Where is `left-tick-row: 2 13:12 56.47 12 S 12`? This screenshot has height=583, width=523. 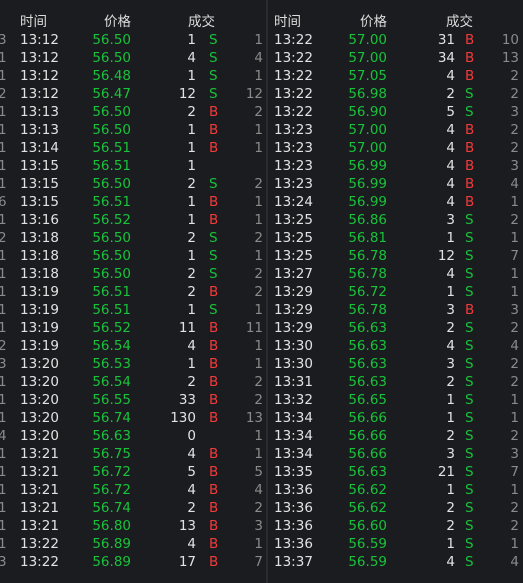 left-tick-row: 2 13:12 56.47 12 S 12 is located at coordinates (133, 94).